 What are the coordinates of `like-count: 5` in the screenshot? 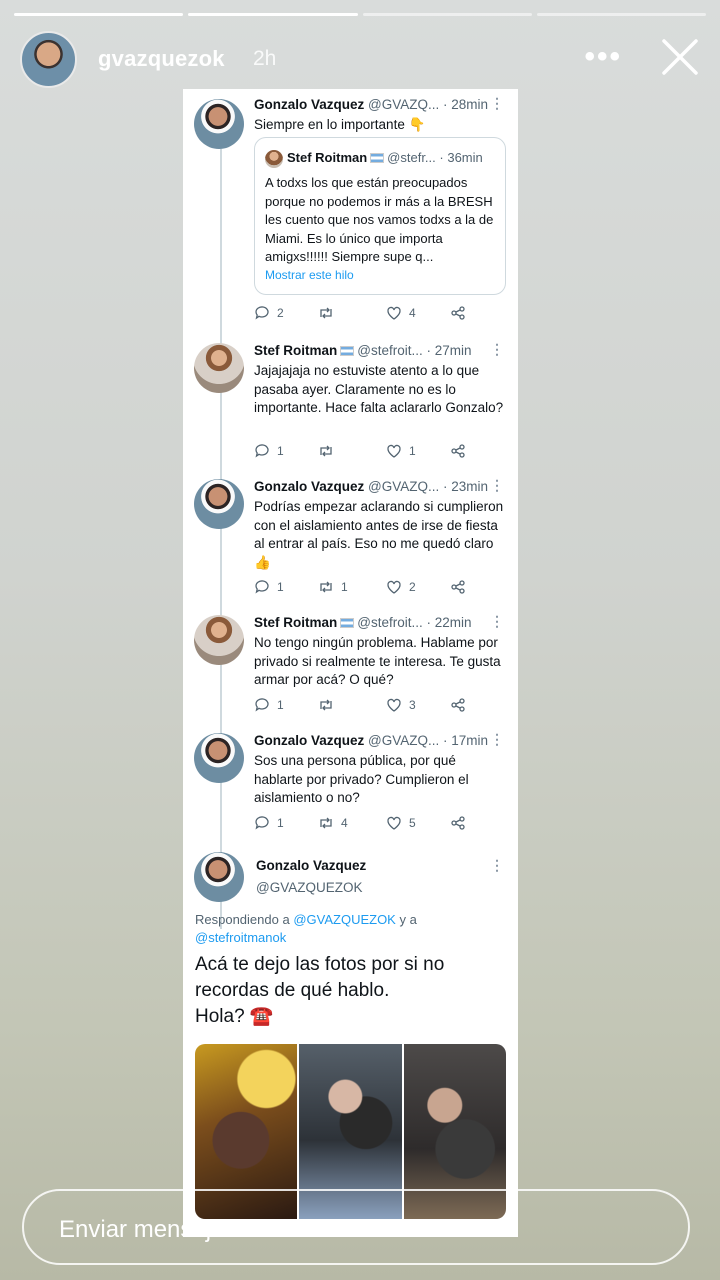 It's located at (412, 823).